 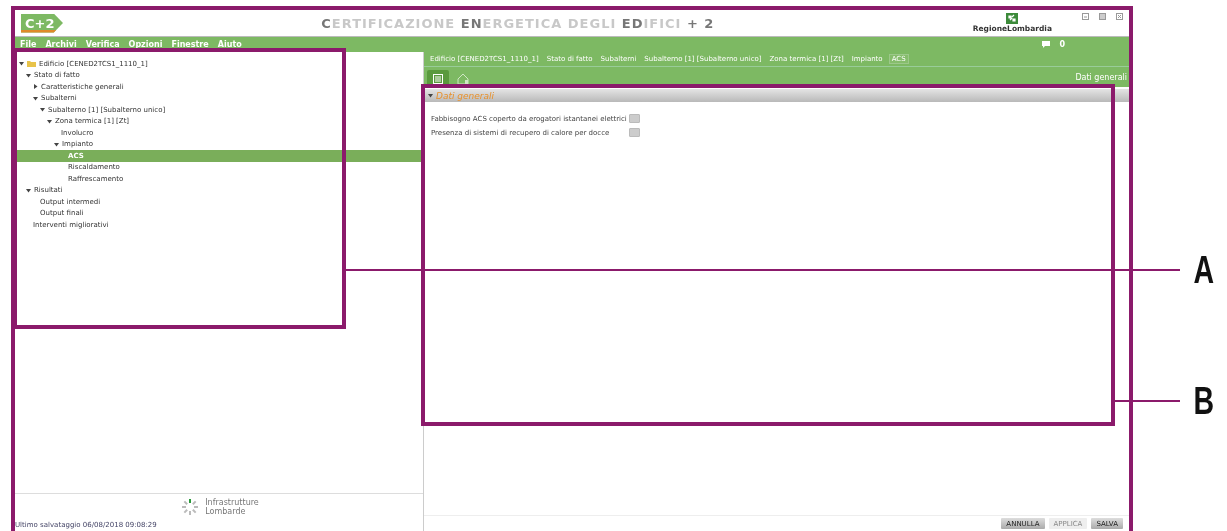 I want to click on collapsed-arrow-icon, so click(x=35, y=87).